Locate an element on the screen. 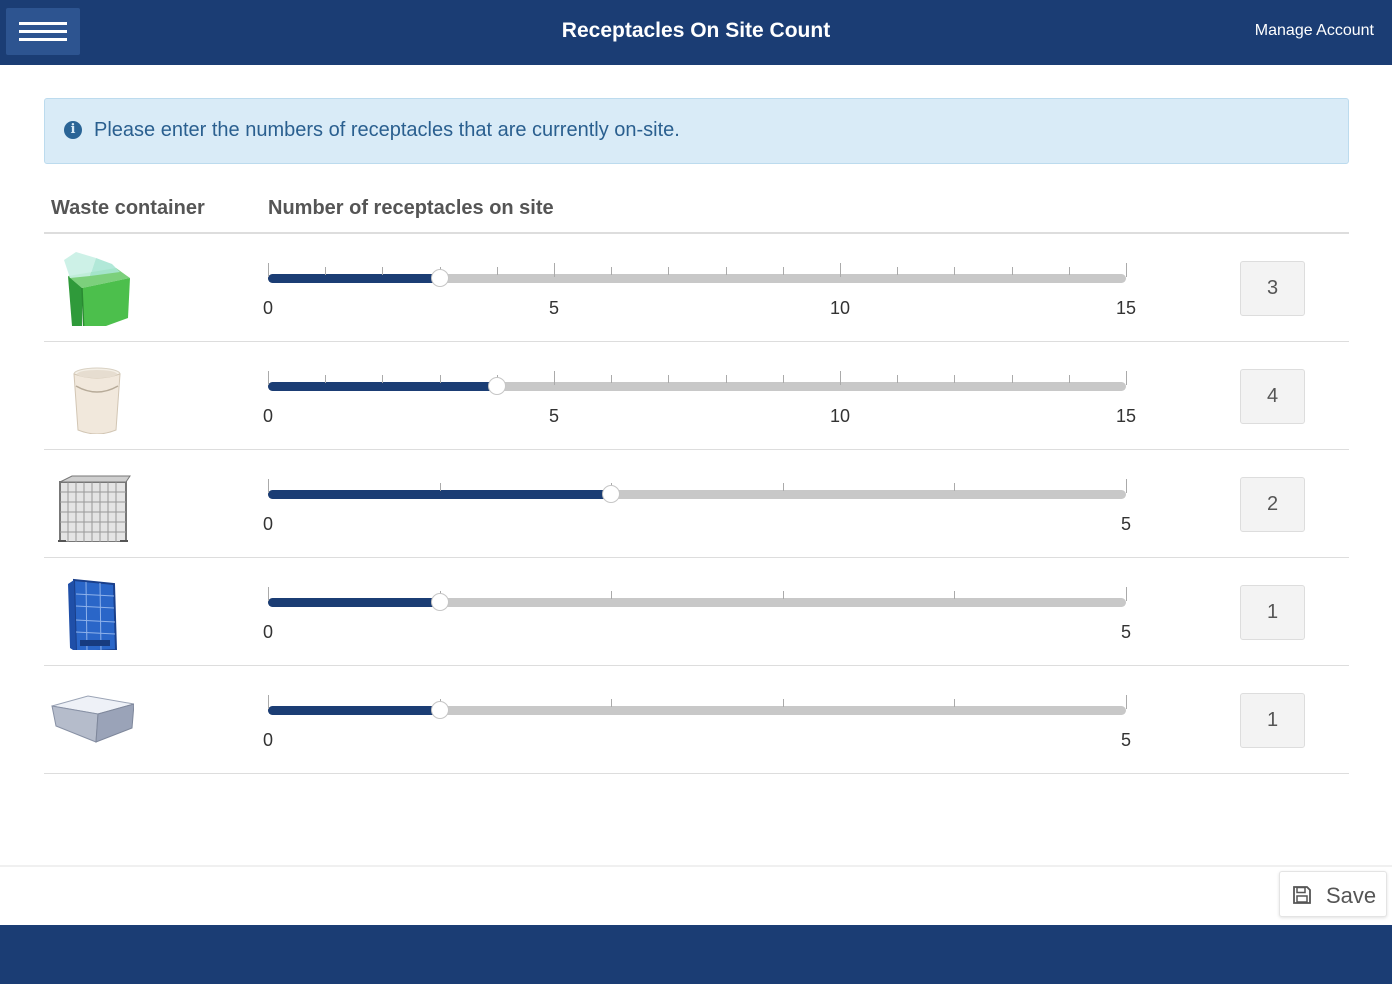 This screenshot has width=1392, height=984. footer-divider is located at coordinates (696, 866).